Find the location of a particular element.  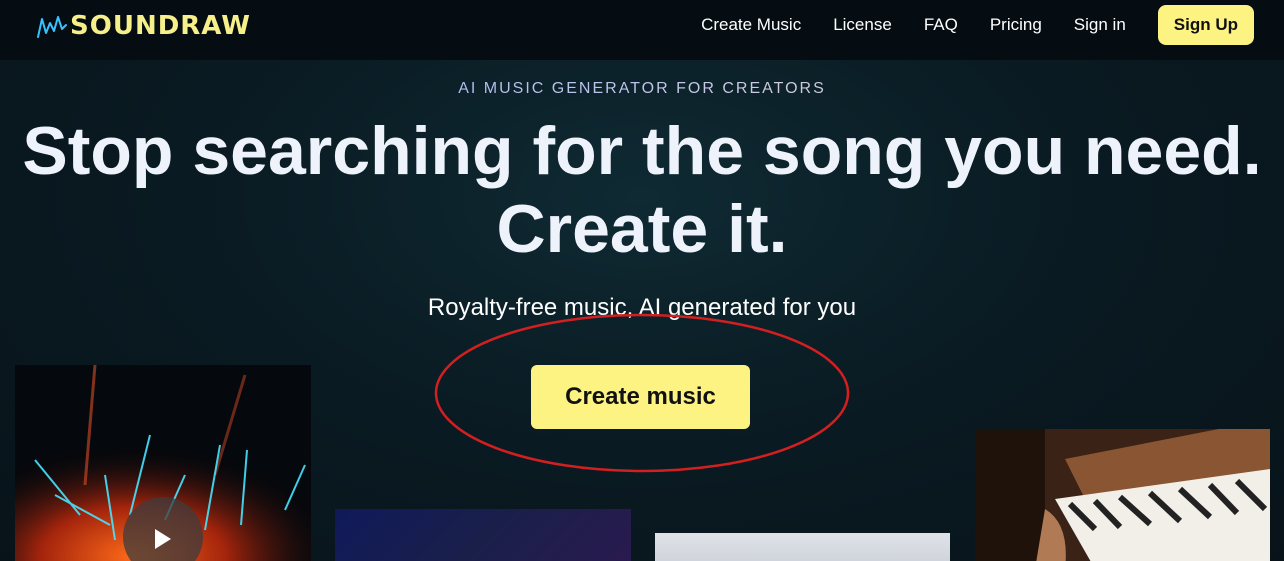

headline-line-1: Stop searching for the song you need. is located at coordinates (642, 151).